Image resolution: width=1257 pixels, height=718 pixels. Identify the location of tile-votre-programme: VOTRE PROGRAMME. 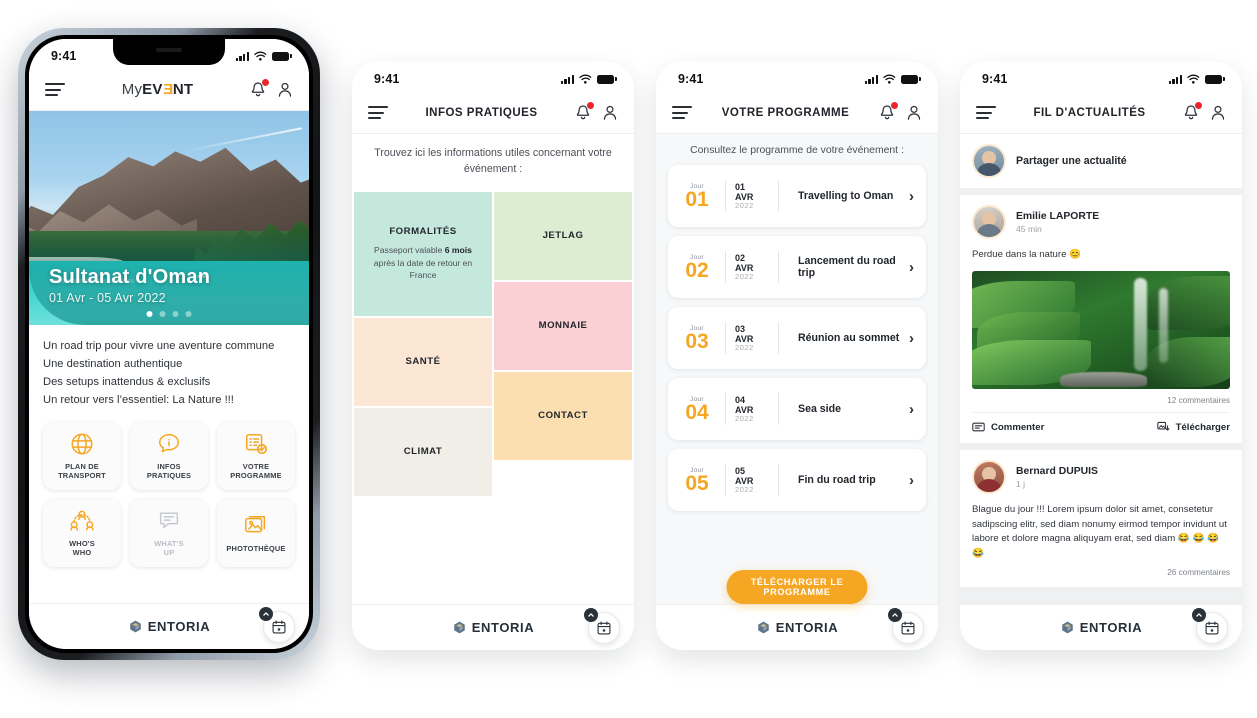
(256, 455).